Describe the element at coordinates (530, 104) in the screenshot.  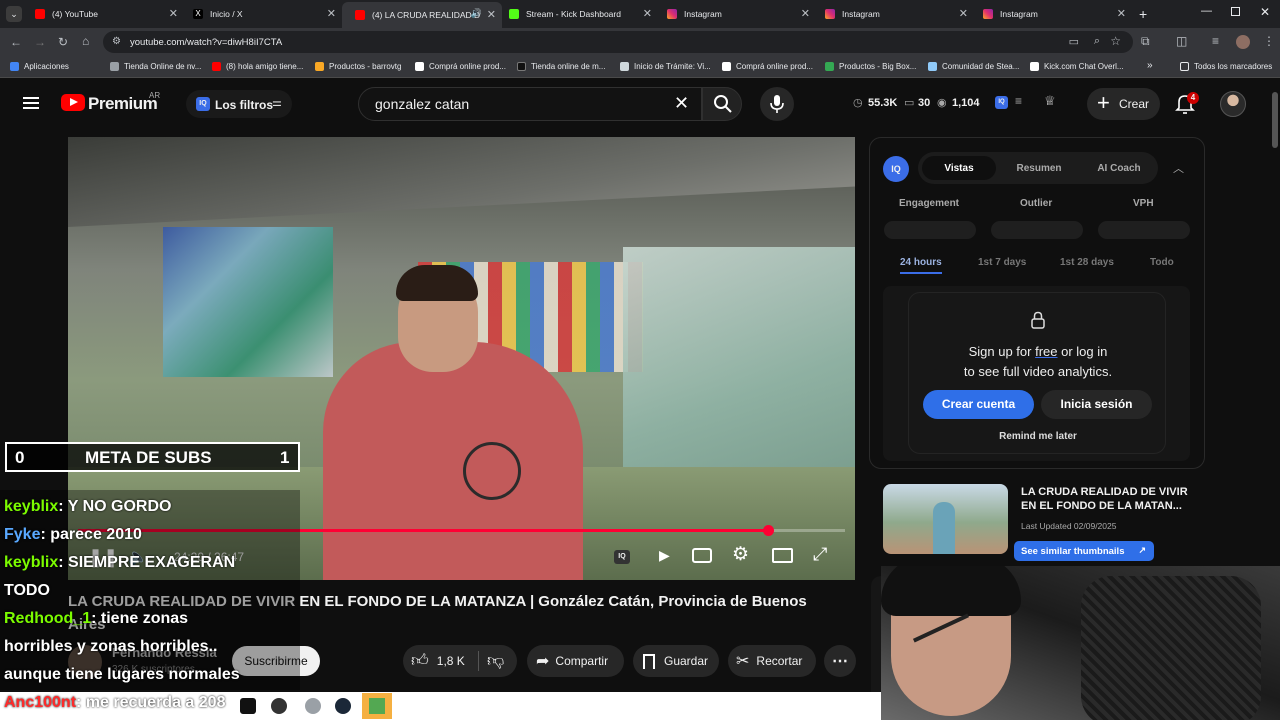
I see `search-input: gonzalez catan ✕` at that location.